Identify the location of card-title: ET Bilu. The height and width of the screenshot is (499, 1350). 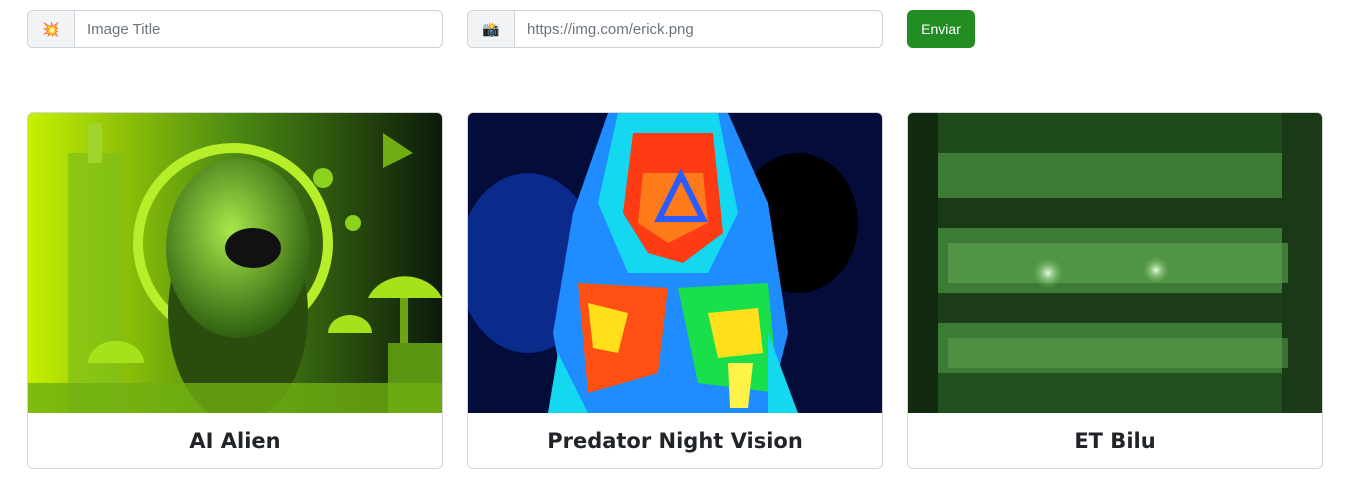
(1115, 440).